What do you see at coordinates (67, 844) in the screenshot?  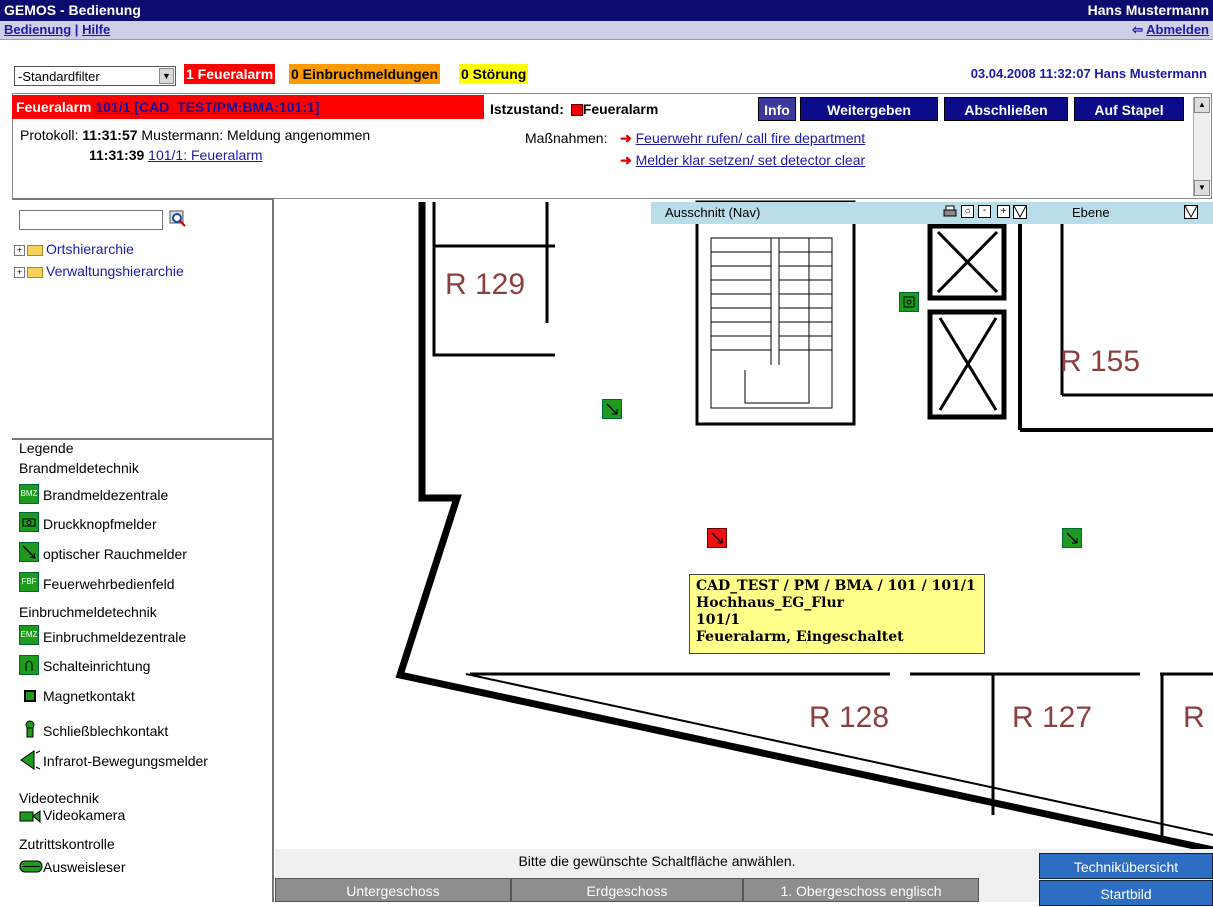 I see `legend-group-access: Zutrittskontrolle` at bounding box center [67, 844].